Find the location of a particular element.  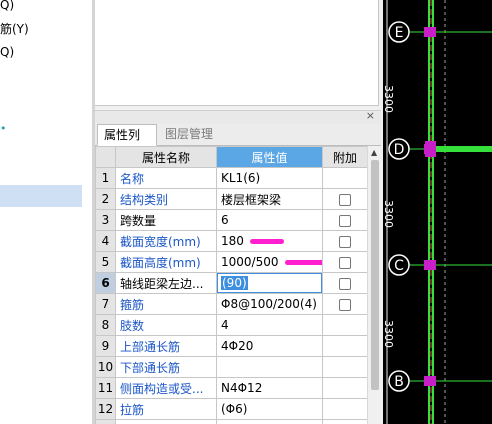

property-name: 名称 is located at coordinates (166, 178).